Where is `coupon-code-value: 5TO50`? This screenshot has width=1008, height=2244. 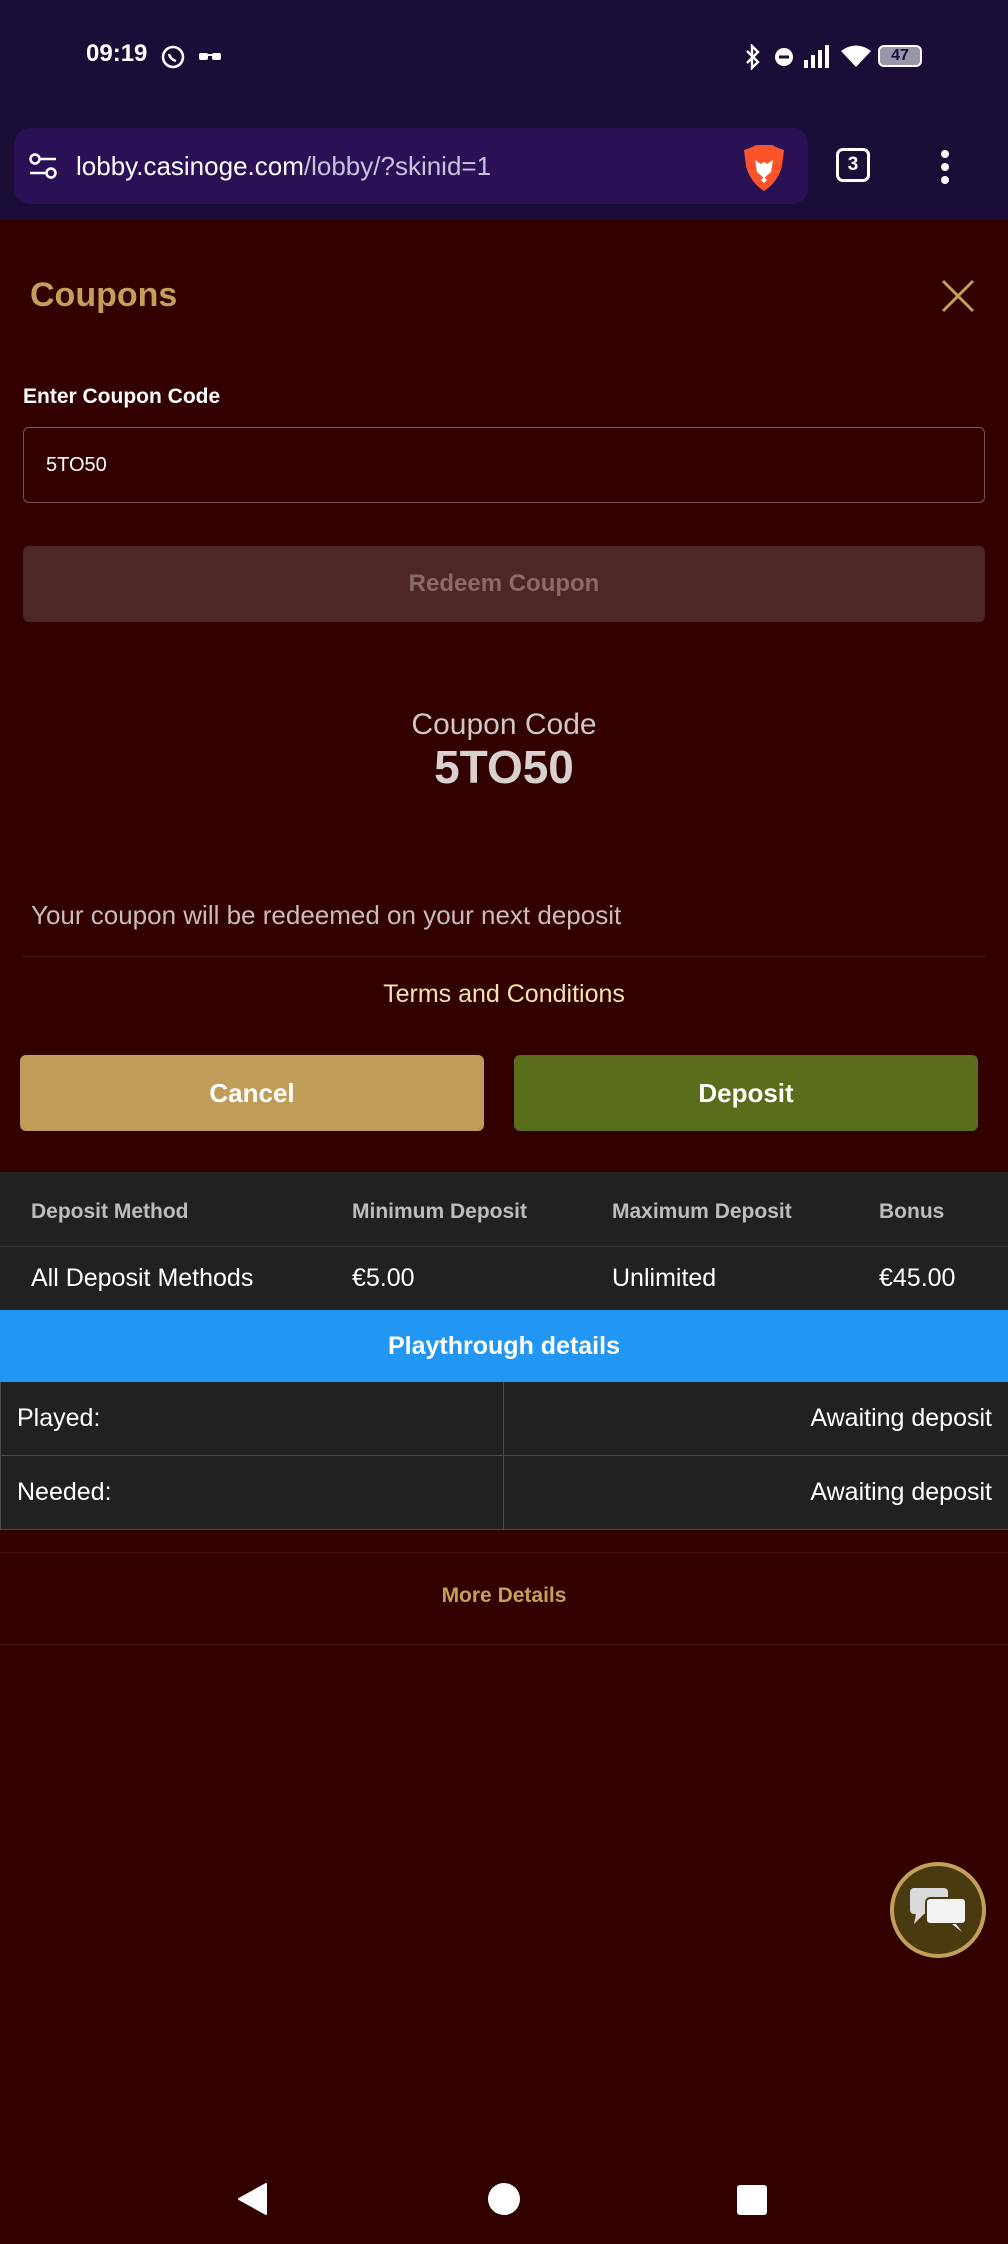 coupon-code-value: 5TO50 is located at coordinates (504, 767).